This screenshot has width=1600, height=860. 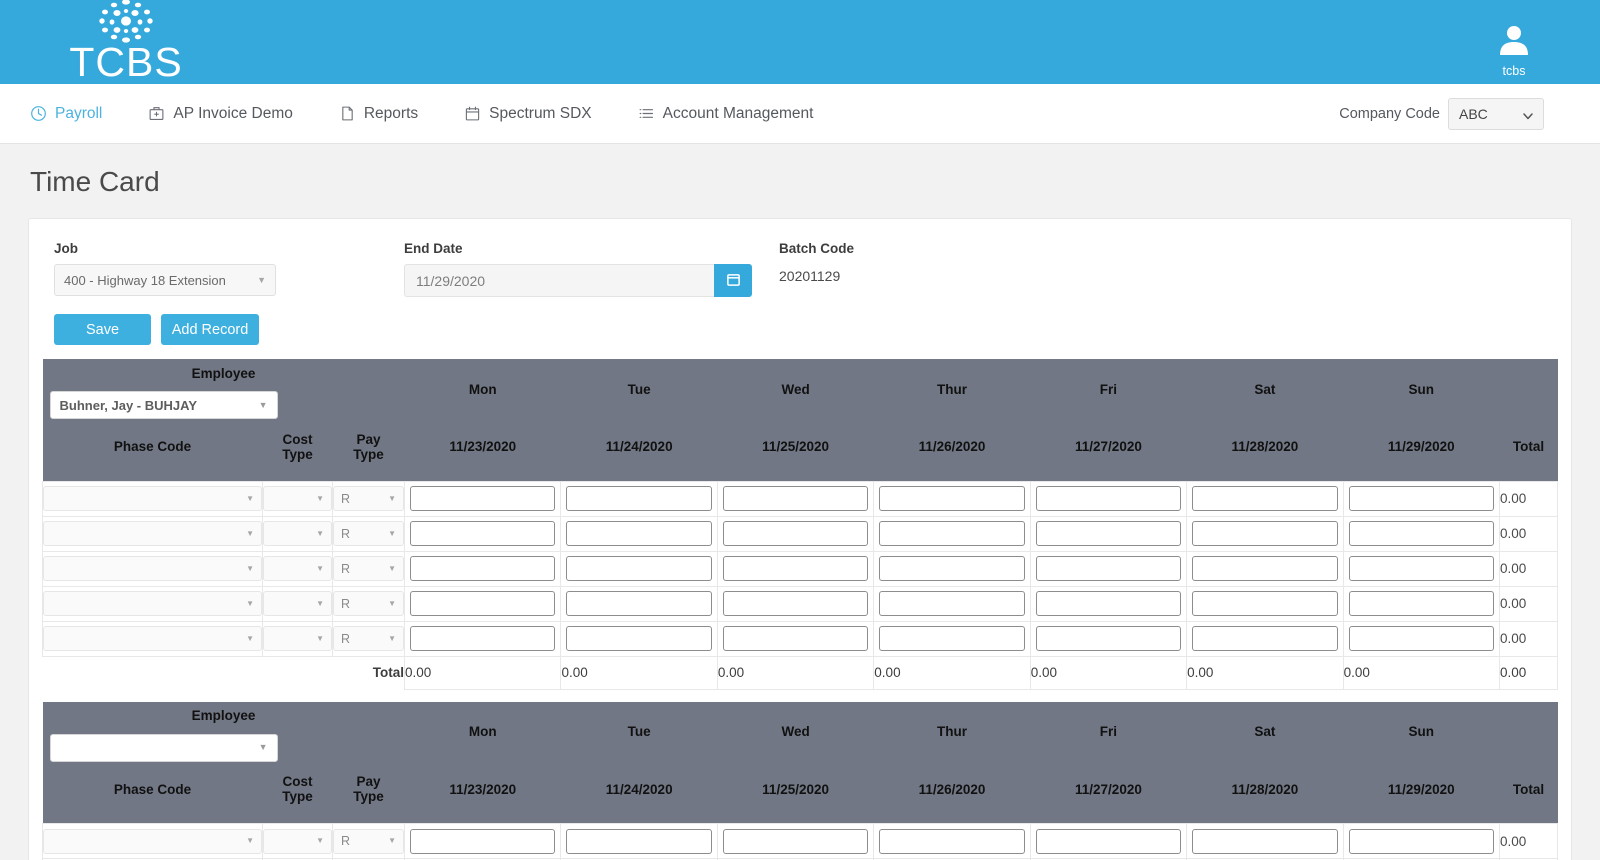 What do you see at coordinates (163, 405) in the screenshot?
I see `employee-select: Buhner, Jay - BUHJAY ▼` at bounding box center [163, 405].